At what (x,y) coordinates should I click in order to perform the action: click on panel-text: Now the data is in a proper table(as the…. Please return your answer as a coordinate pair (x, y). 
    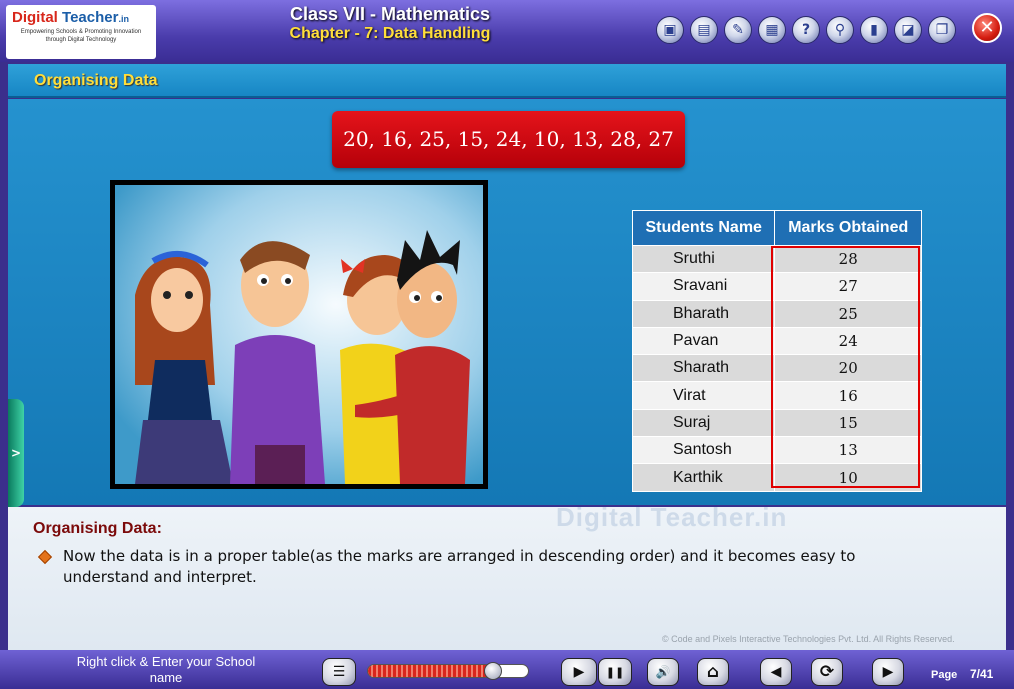
    Looking at the image, I should click on (459, 566).